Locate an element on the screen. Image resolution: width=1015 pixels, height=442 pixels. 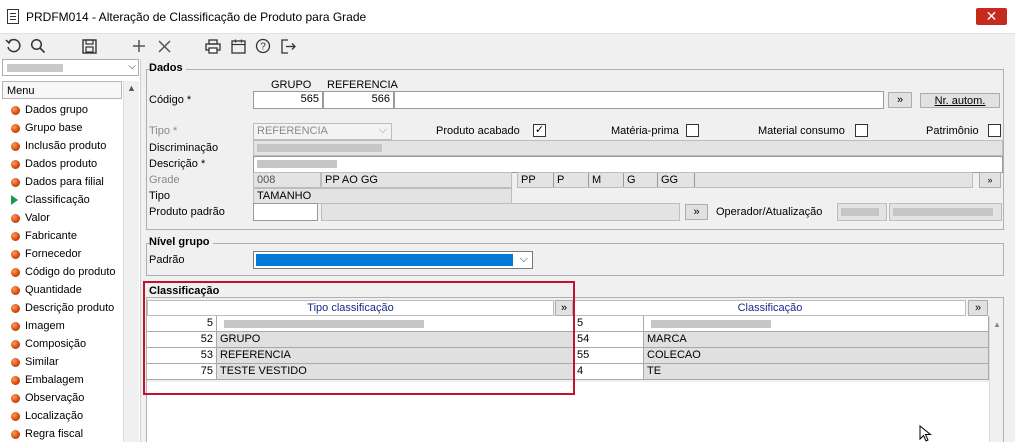
tipo-grade-label: Tipo is located at coordinates (159, 196).